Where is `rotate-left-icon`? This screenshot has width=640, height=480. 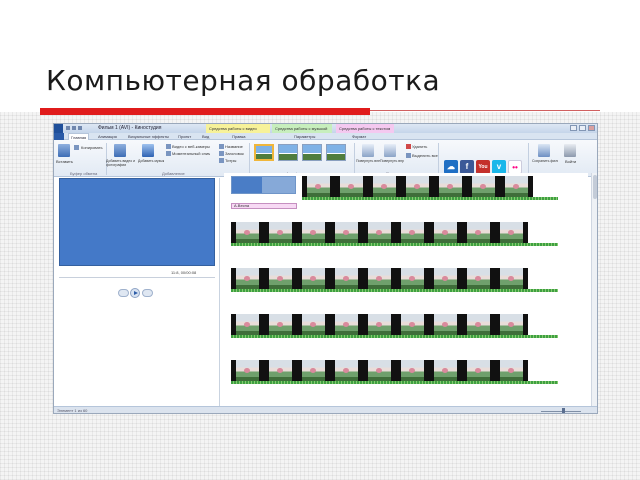
rotate-left-icon is located at coordinates (368, 150).